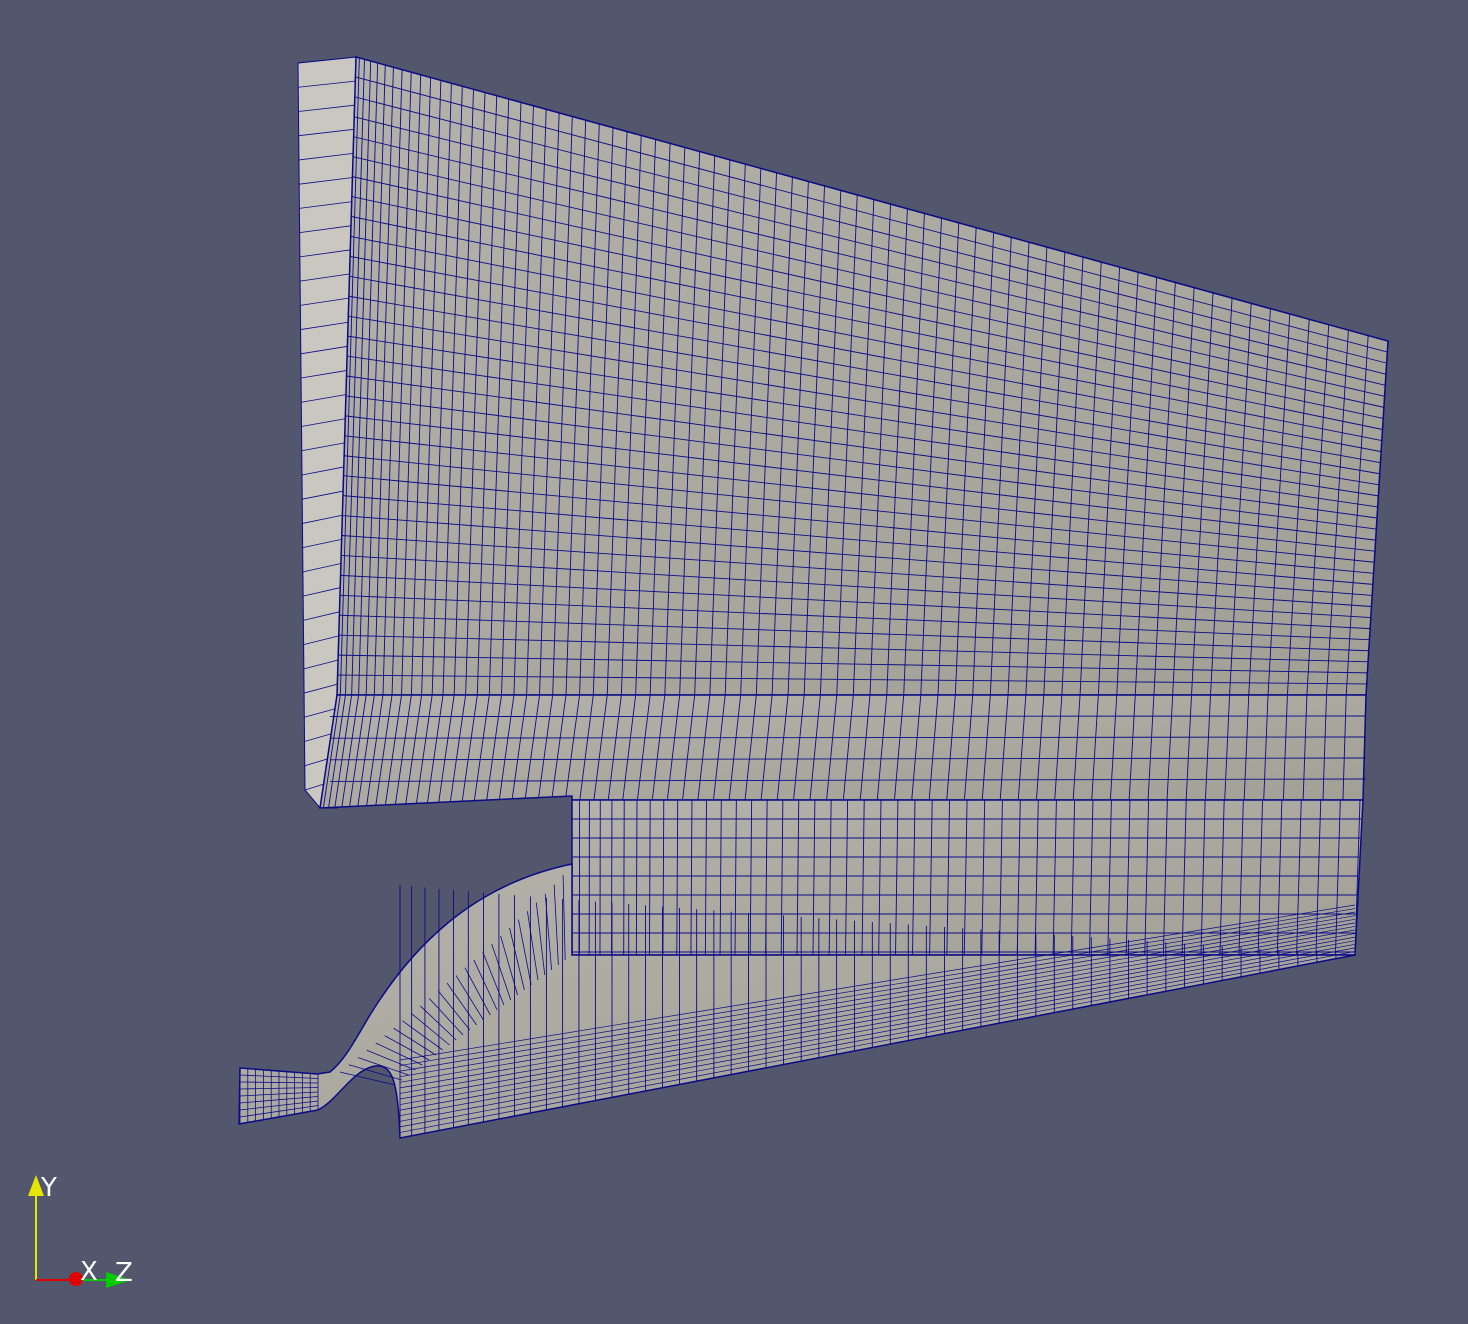  Describe the element at coordinates (48, 1188) in the screenshot. I see `y-axis-label: Y` at that location.